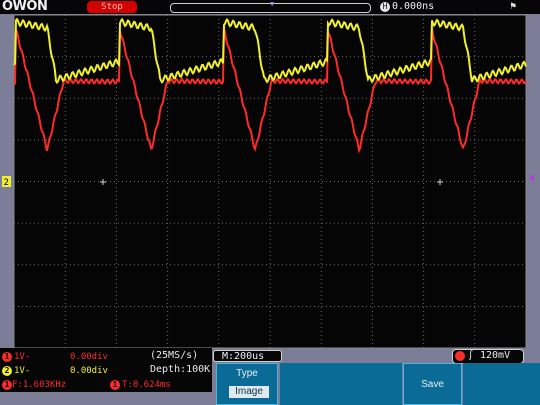  What do you see at coordinates (106, 385) in the screenshot?
I see `measurement-row: 1 F:1.603KHz 1 T:0.624ms` at bounding box center [106, 385].